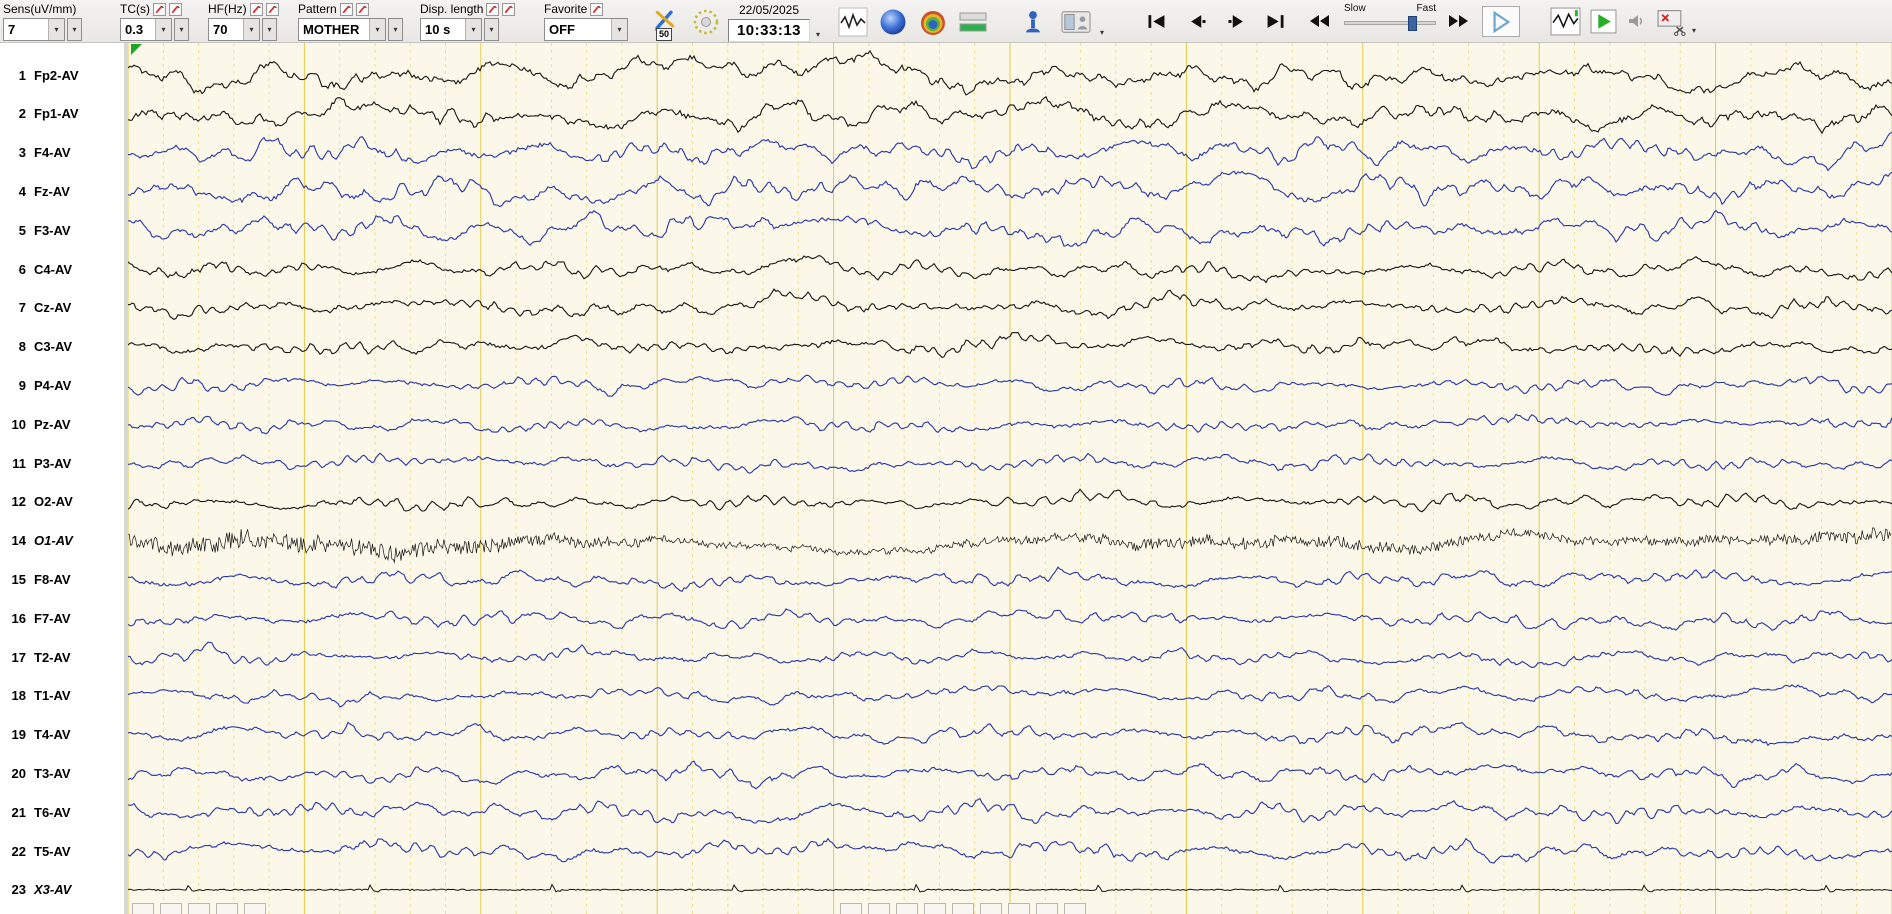 Image resolution: width=1892 pixels, height=914 pixels. What do you see at coordinates (39, 114) in the screenshot?
I see `channel-row: 2 Fp1-AV` at bounding box center [39, 114].